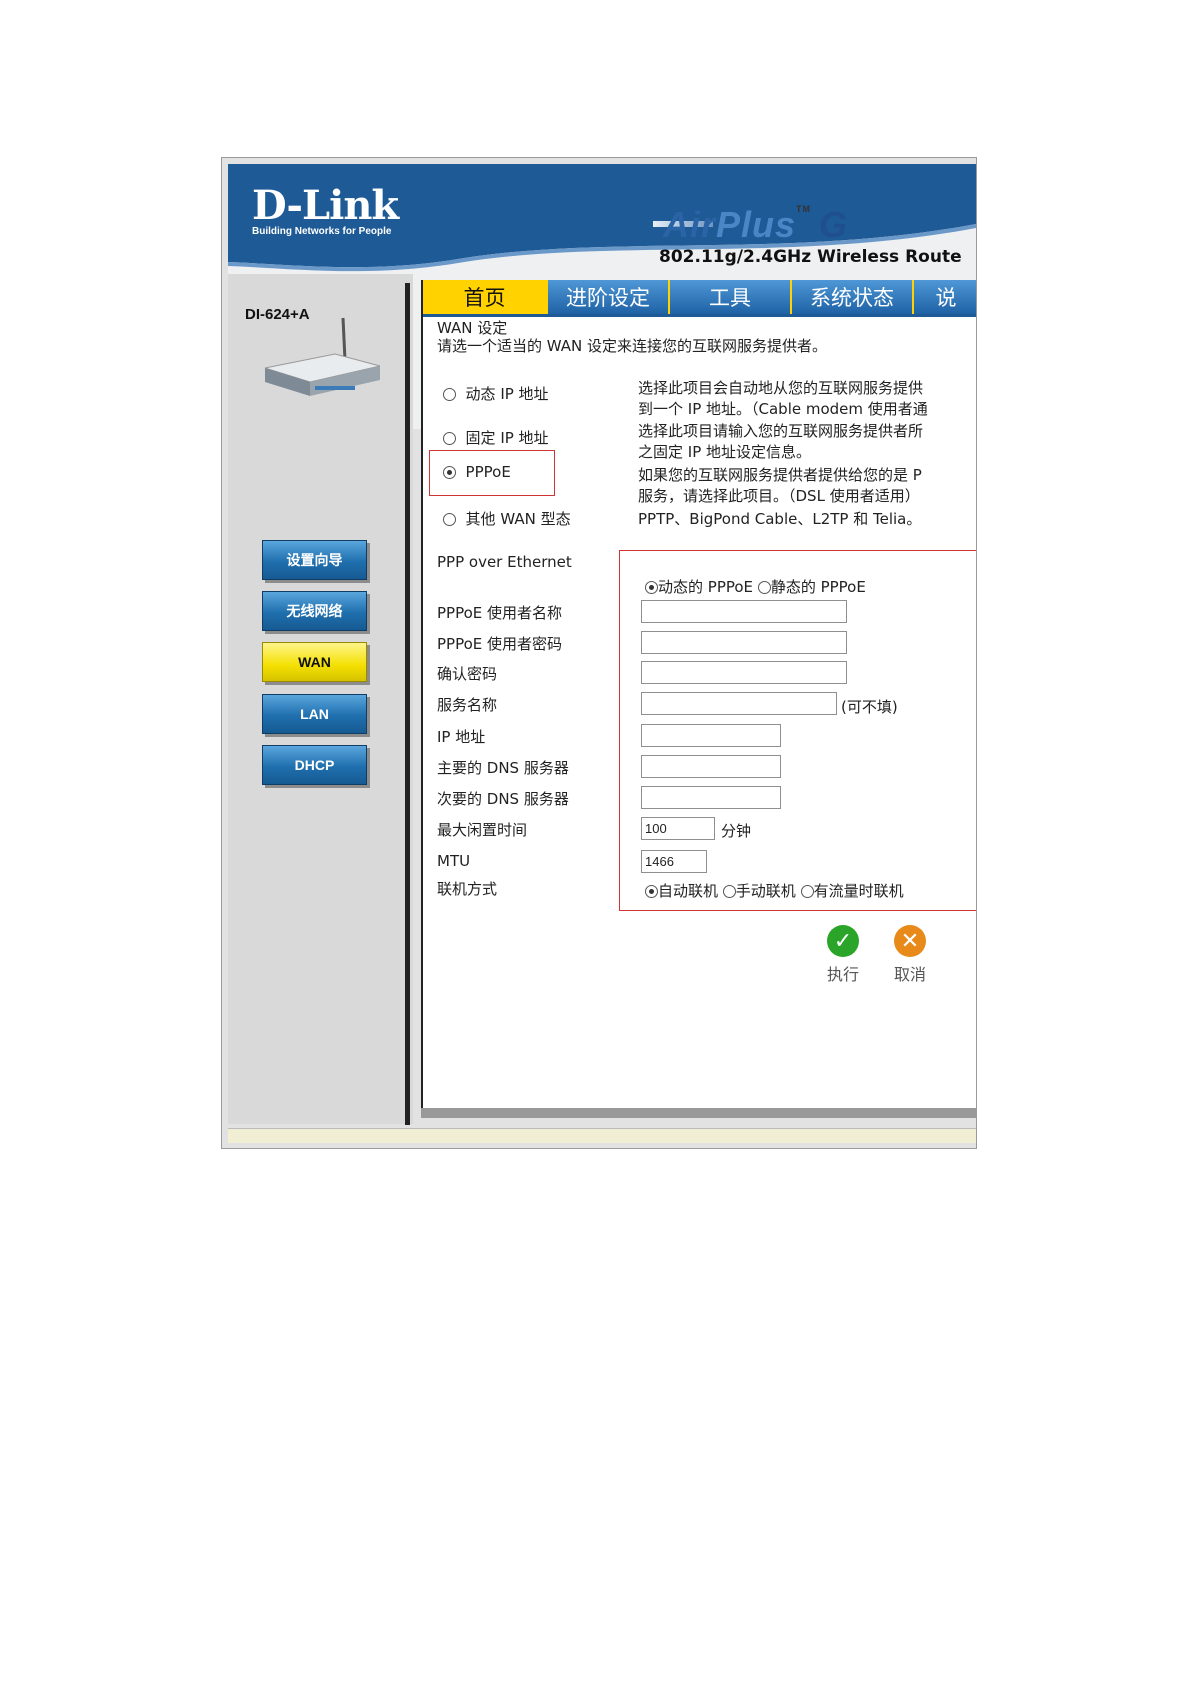 The width and height of the screenshot is (1192, 1685). Describe the element at coordinates (711, 797) in the screenshot. I see `secondary-dns-input` at that location.